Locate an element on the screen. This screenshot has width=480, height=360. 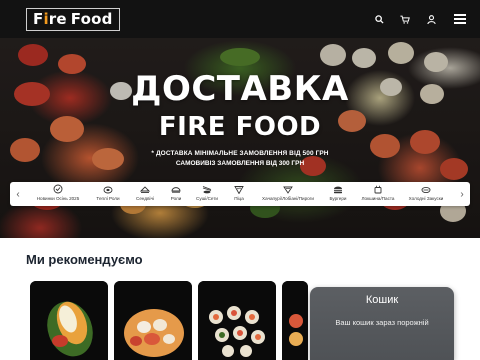
category-label: Локшина/Паста is located at coordinates (378, 198).